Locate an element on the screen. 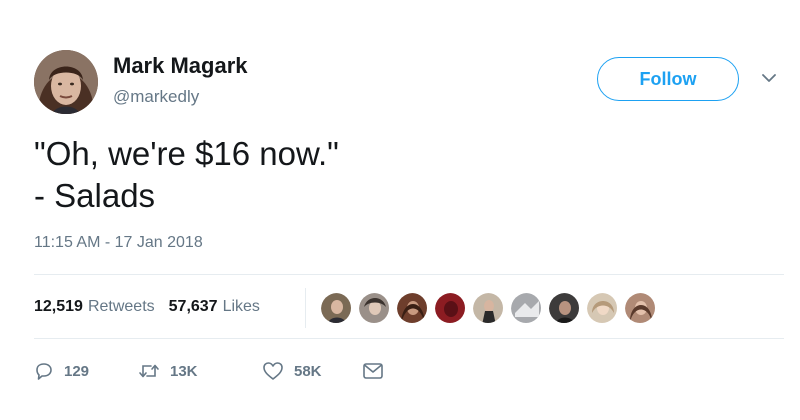 Image resolution: width=800 pixels, height=420 pixels. divider-top is located at coordinates (409, 274).